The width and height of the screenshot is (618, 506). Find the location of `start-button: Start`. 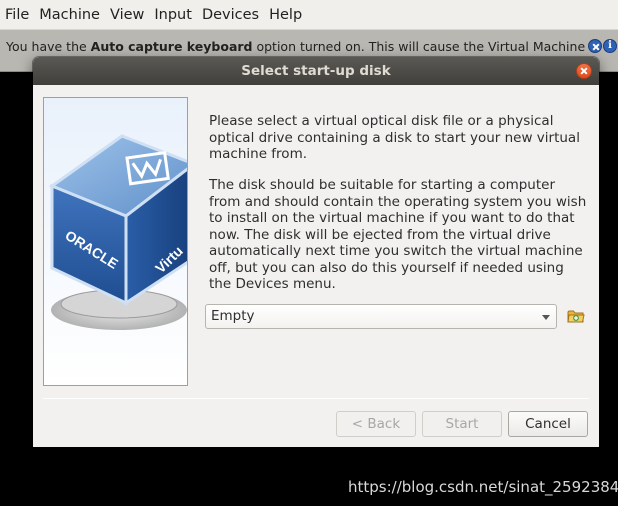

start-button: Start is located at coordinates (462, 424).